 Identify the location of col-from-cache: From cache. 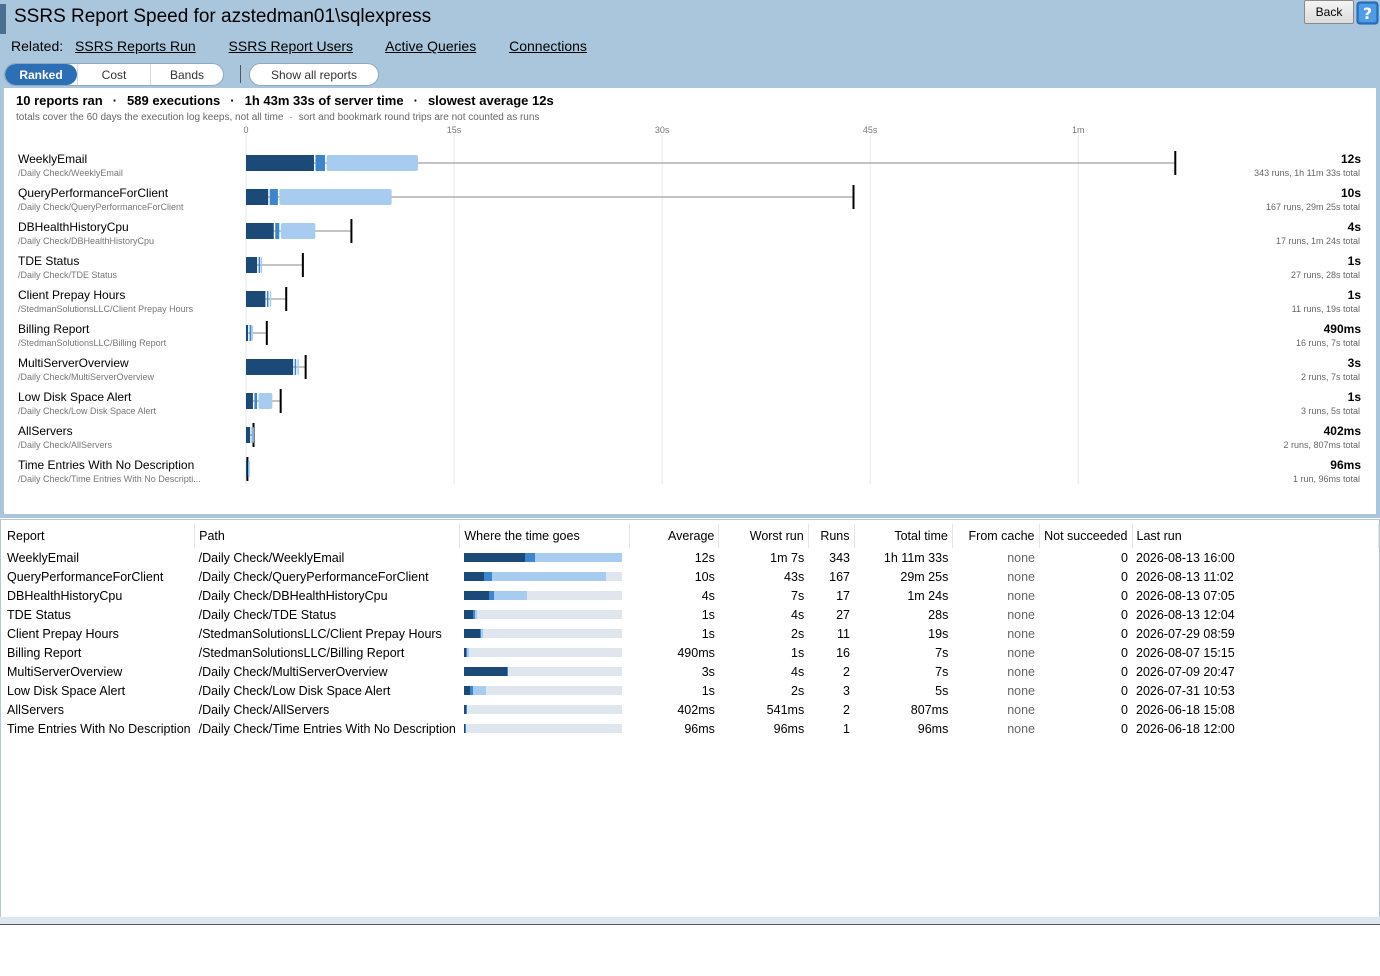
(996, 536).